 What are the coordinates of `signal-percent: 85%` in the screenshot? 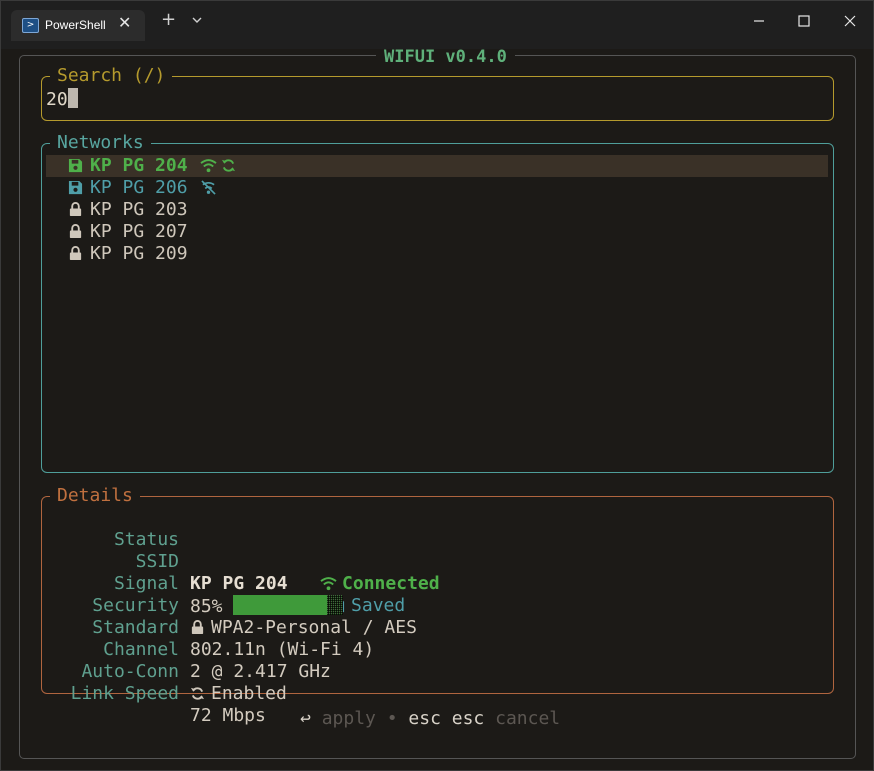 It's located at (206, 606).